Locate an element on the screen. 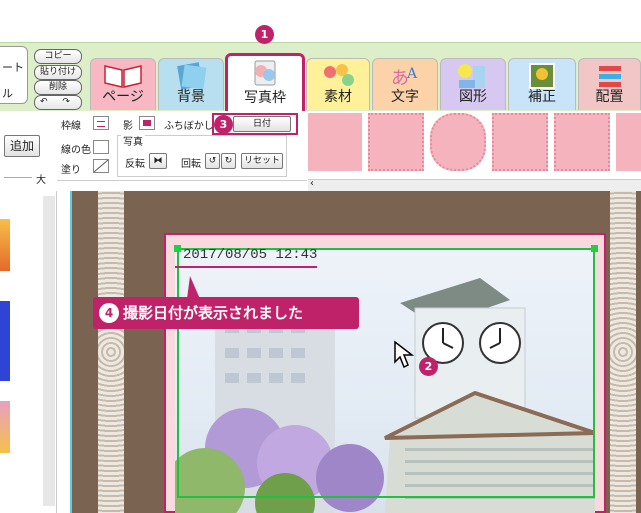 The height and width of the screenshot is (513, 641). mouse-cursor-icon is located at coordinates (404, 354).